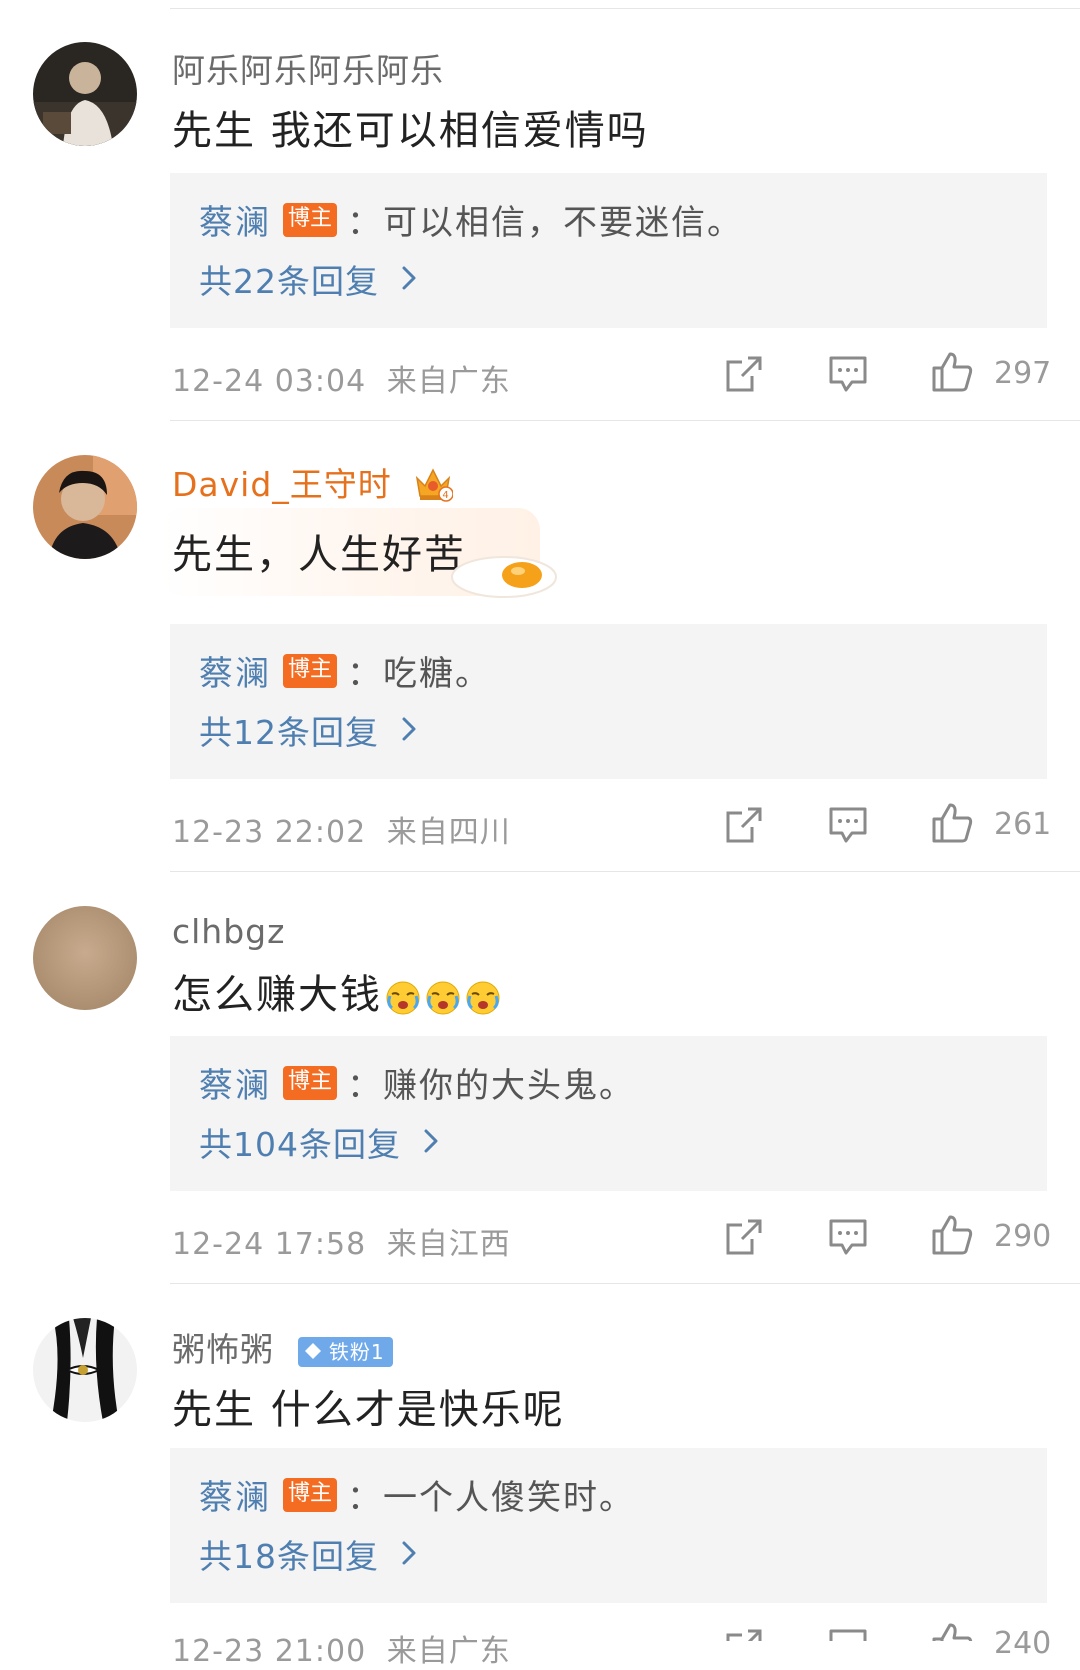 This screenshot has width=1080, height=1670. I want to click on reply-preview: 蔡澜 博主 ： 赚你的大头鬼。 共104条回复, so click(608, 1113).